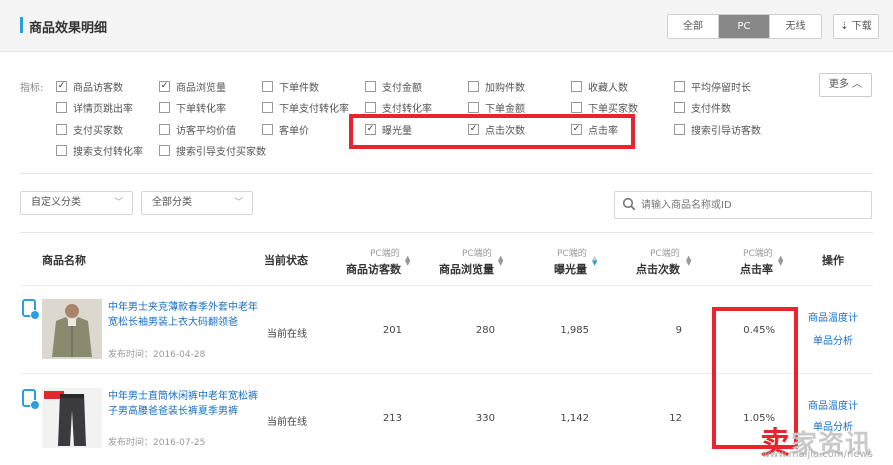 This screenshot has width=893, height=465. Describe the element at coordinates (305, 107) in the screenshot. I see `metric-checkbox: 下单支付转化率` at that location.